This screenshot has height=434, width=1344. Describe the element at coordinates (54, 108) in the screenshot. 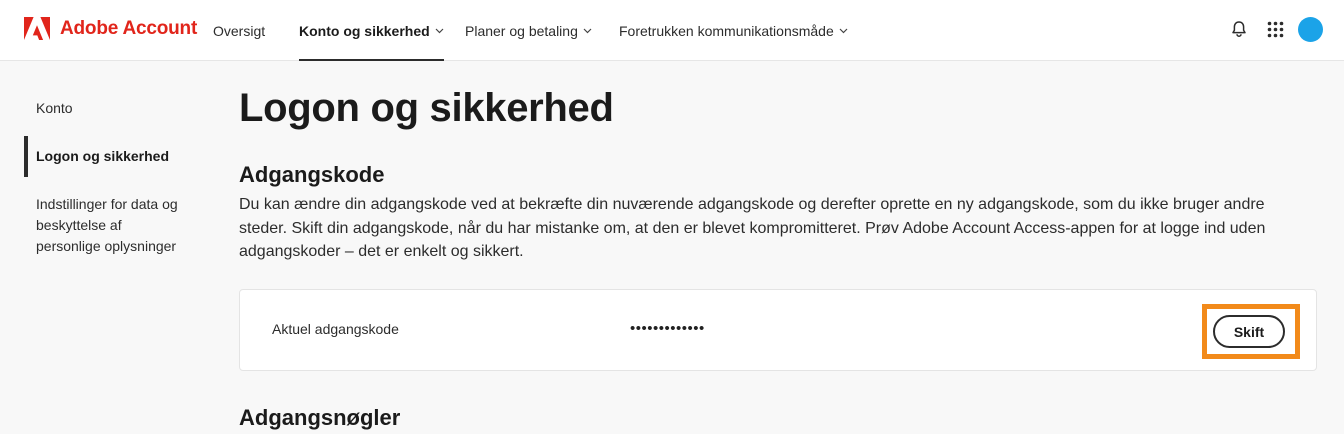

I see `sidebar-item-label: Konto` at that location.